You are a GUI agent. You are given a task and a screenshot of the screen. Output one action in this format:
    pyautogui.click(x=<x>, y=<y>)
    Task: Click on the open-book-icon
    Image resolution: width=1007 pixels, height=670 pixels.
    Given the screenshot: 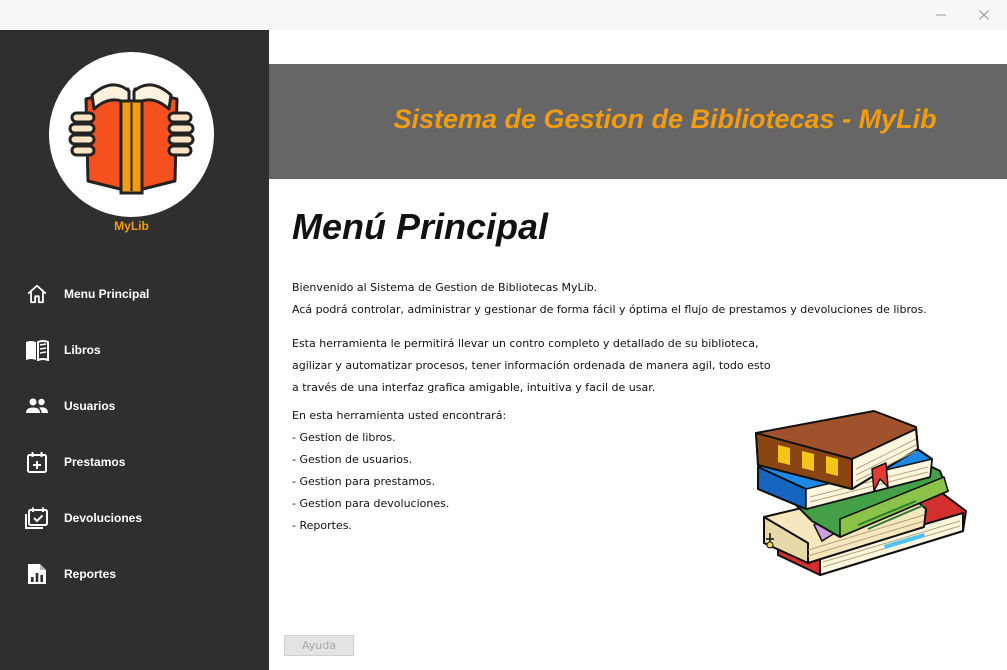 What is the action you would take?
    pyautogui.click(x=131, y=139)
    